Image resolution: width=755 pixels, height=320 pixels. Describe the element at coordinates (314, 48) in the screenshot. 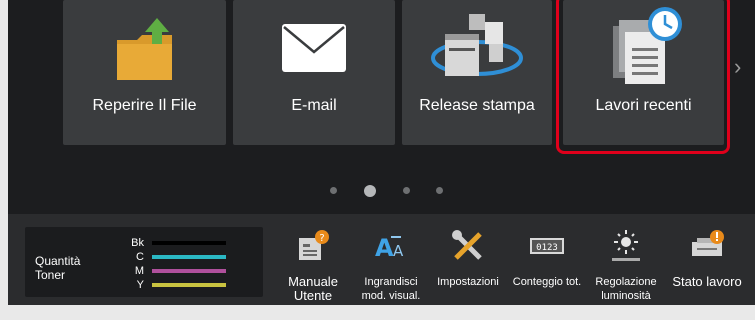

I see `envelope-icon` at that location.